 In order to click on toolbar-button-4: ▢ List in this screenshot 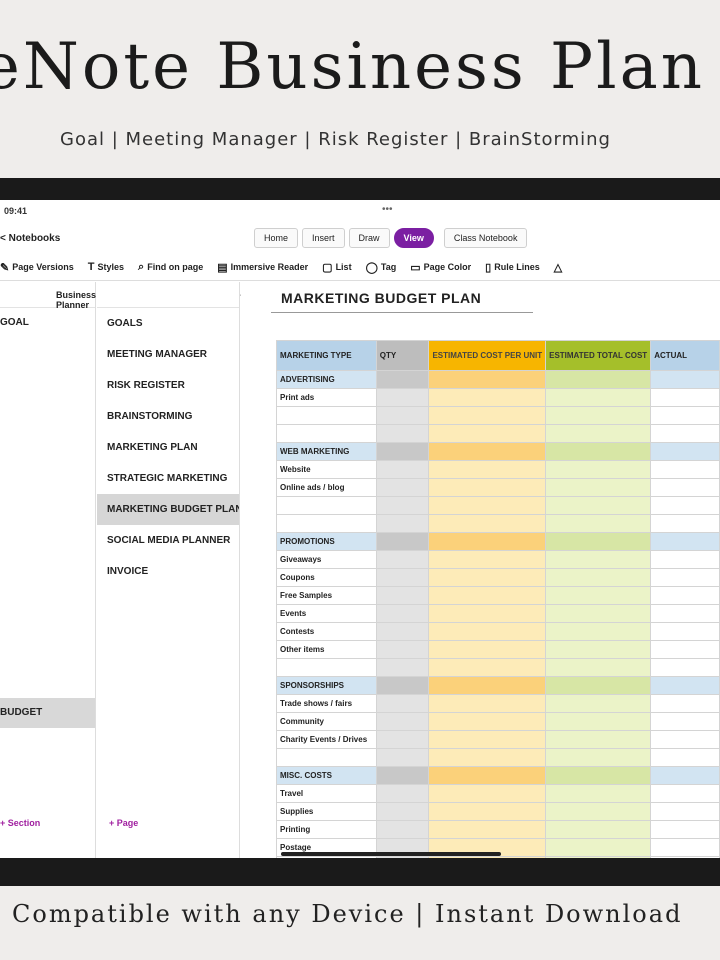, I will do `click(336, 267)`.